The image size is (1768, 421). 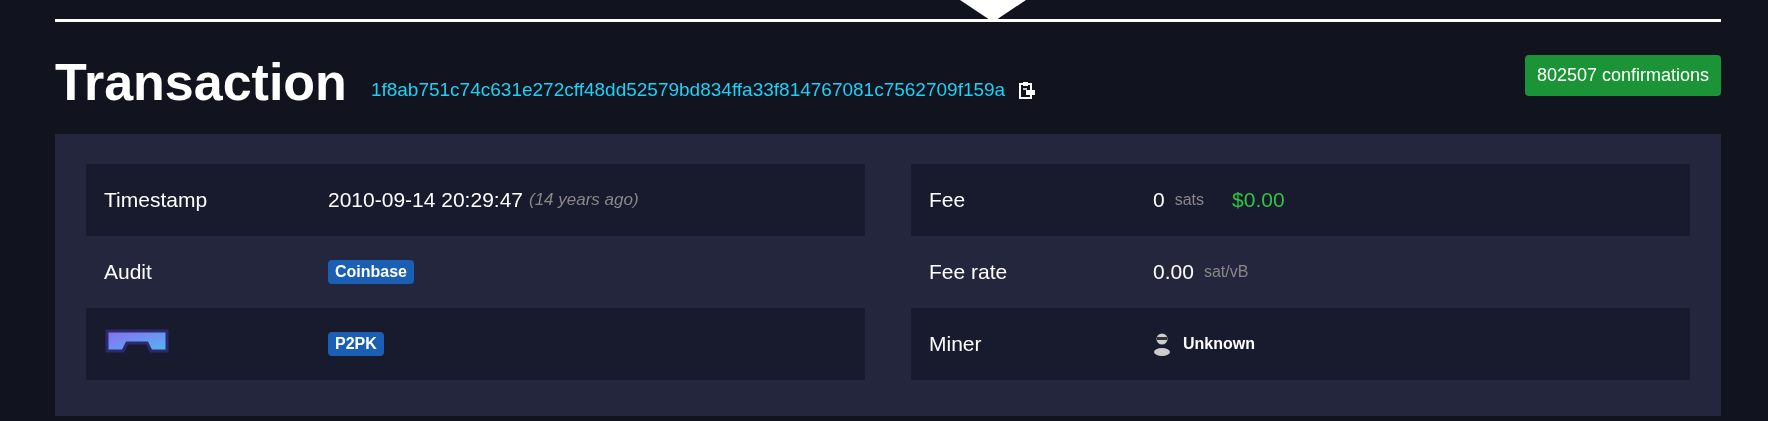 What do you see at coordinates (356, 344) in the screenshot?
I see `type-tag: P2PK` at bounding box center [356, 344].